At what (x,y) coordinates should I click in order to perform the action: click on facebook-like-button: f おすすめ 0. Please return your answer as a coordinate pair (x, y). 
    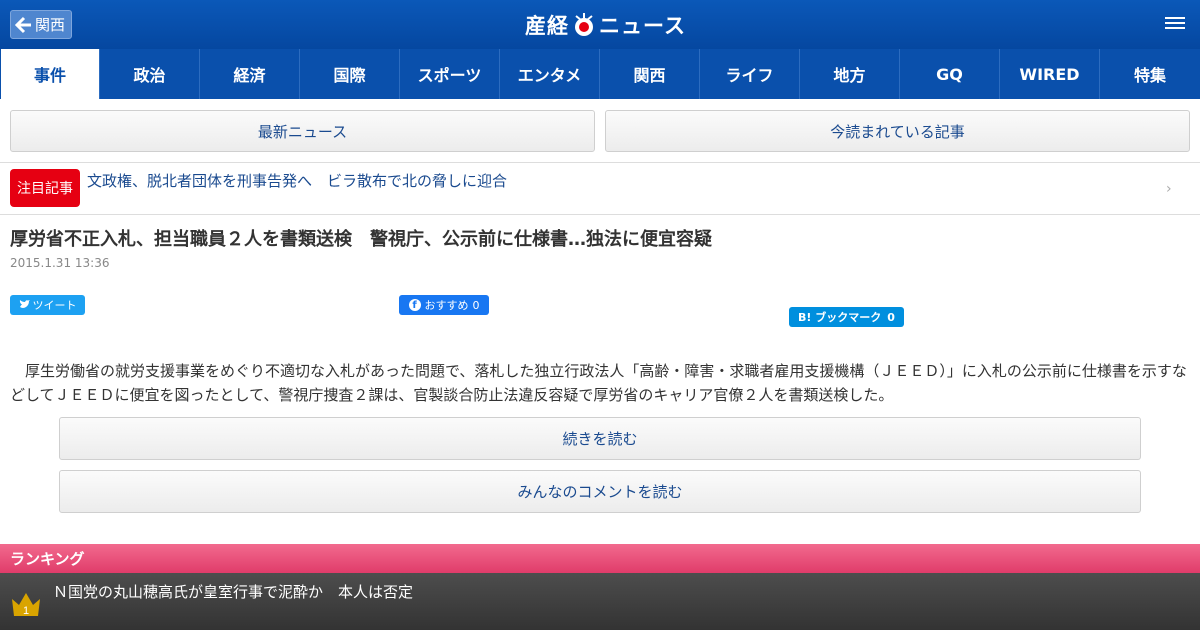
    Looking at the image, I should click on (444, 305).